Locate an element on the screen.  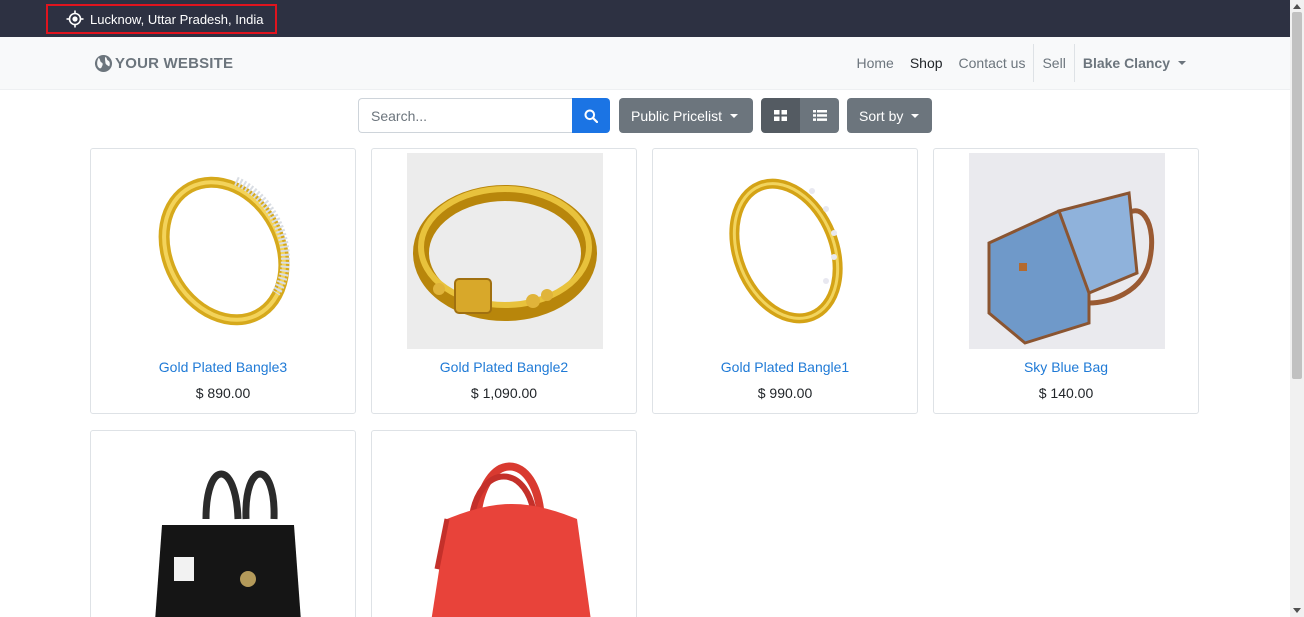
scroll-down-icon is located at coordinates (1297, 610).